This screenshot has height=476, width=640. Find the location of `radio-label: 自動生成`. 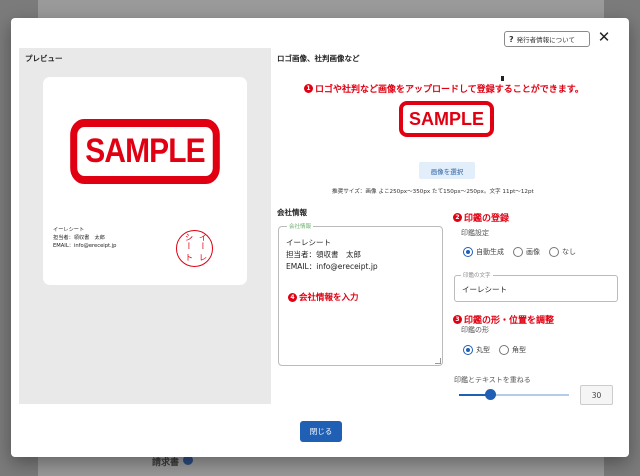

radio-label: 自動生成 is located at coordinates (490, 252).